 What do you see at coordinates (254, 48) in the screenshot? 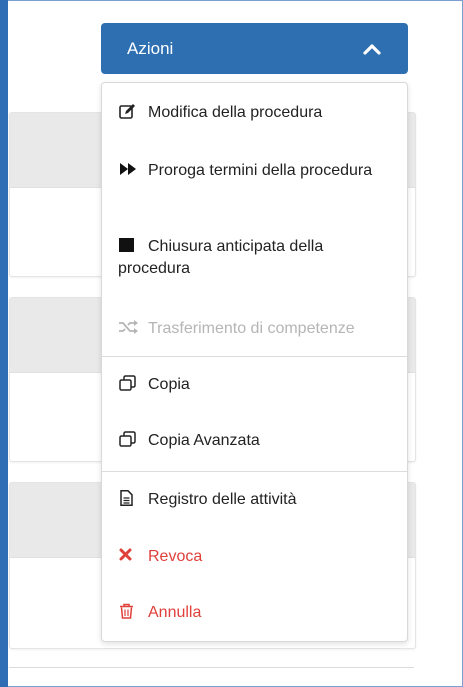
I see `actions-dropdown-button: Azioni` at bounding box center [254, 48].